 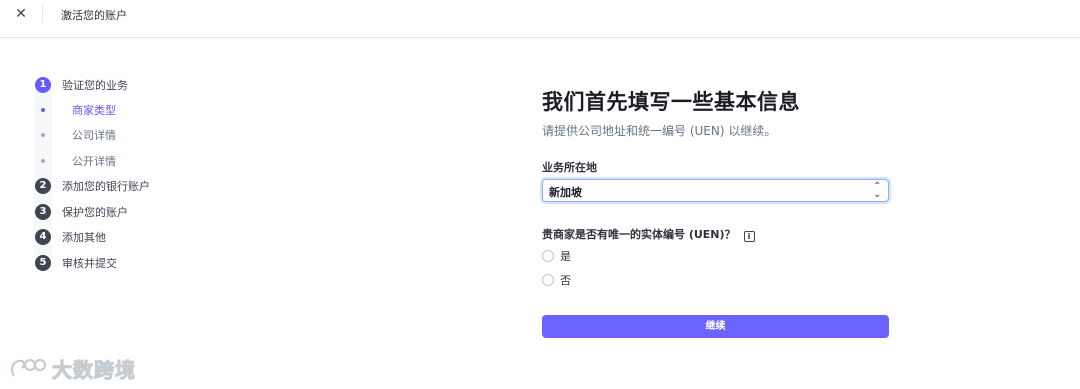 I want to click on step-add-other: 4 添加其他, so click(x=70, y=237).